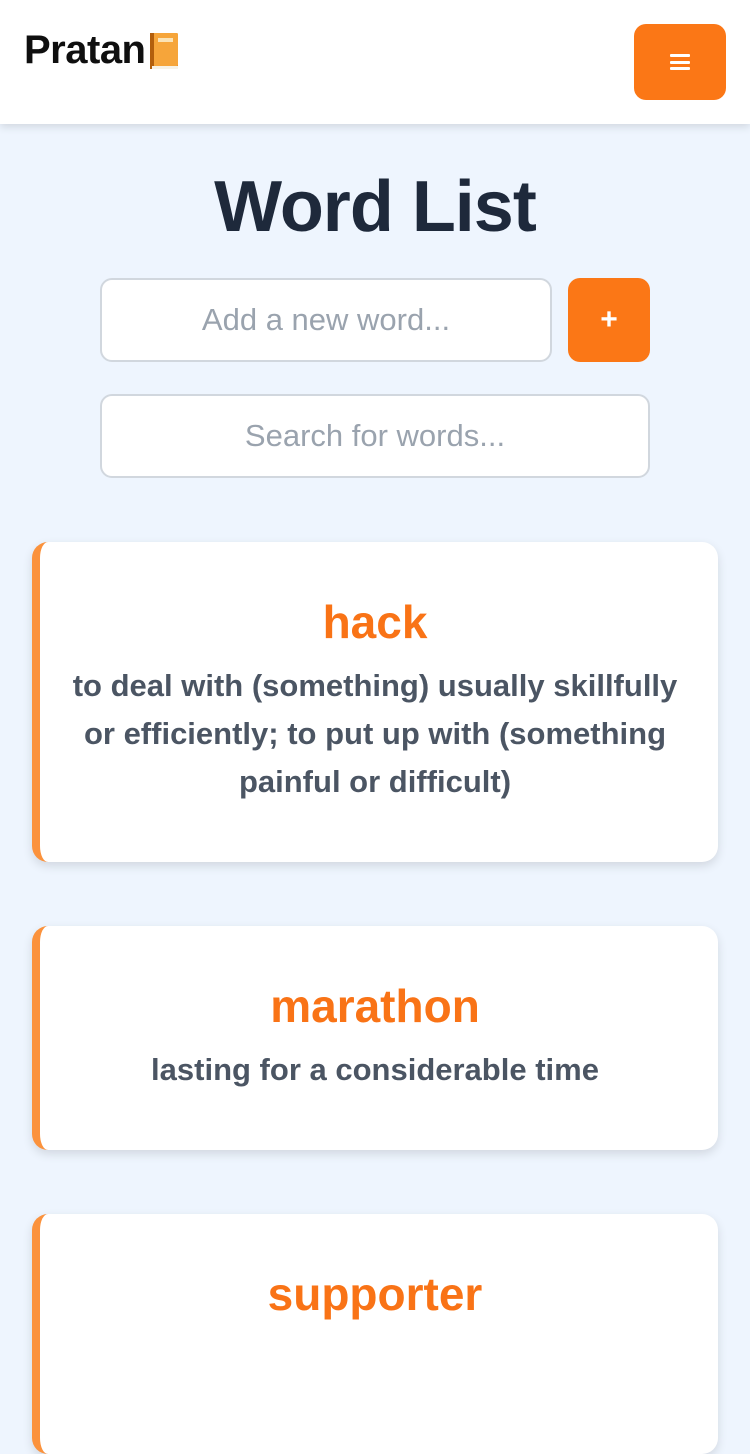 This screenshot has height=1454, width=750. What do you see at coordinates (375, 622) in the screenshot?
I see `word-term: hack` at bounding box center [375, 622].